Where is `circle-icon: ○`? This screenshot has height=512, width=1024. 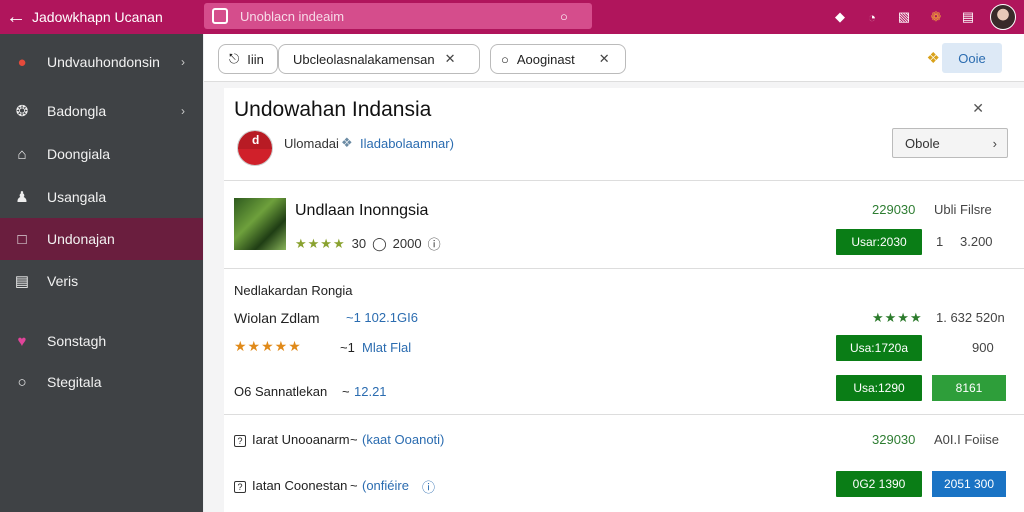 circle-icon: ○ is located at coordinates (22, 382).